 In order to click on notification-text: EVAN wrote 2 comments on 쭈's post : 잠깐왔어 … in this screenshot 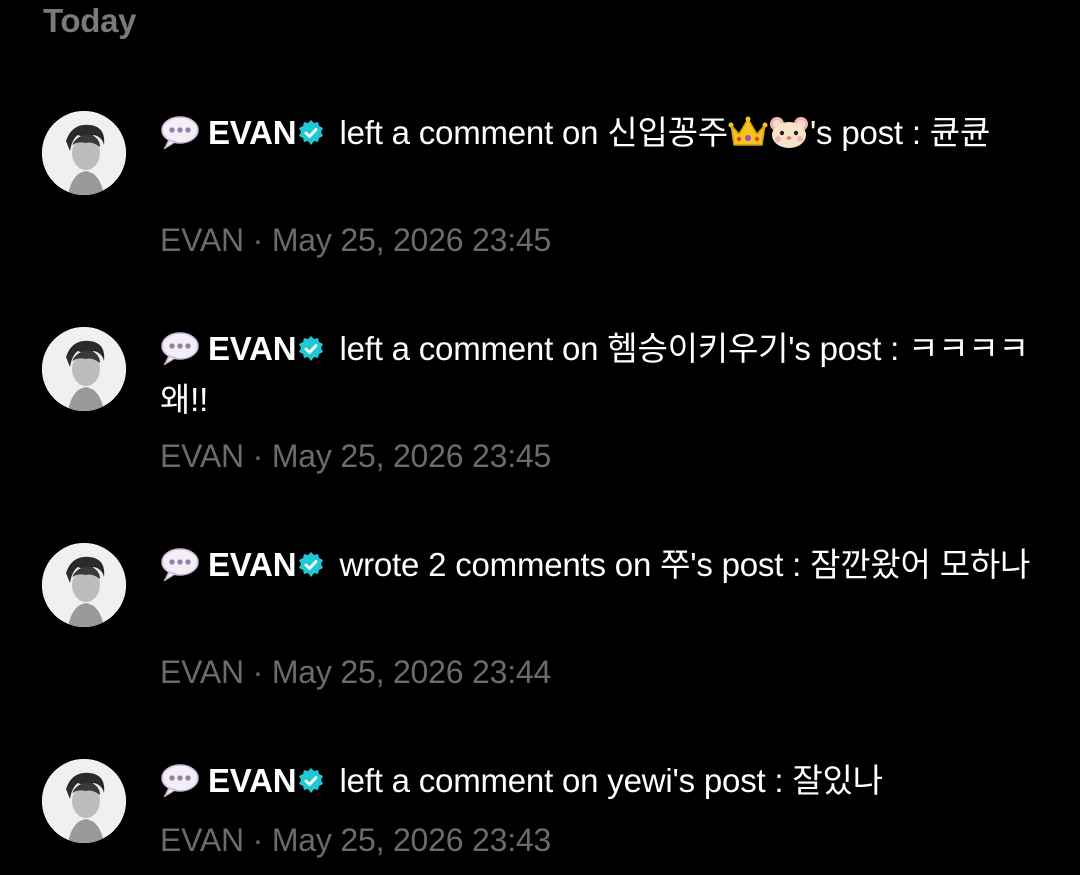, I will do `click(600, 567)`.